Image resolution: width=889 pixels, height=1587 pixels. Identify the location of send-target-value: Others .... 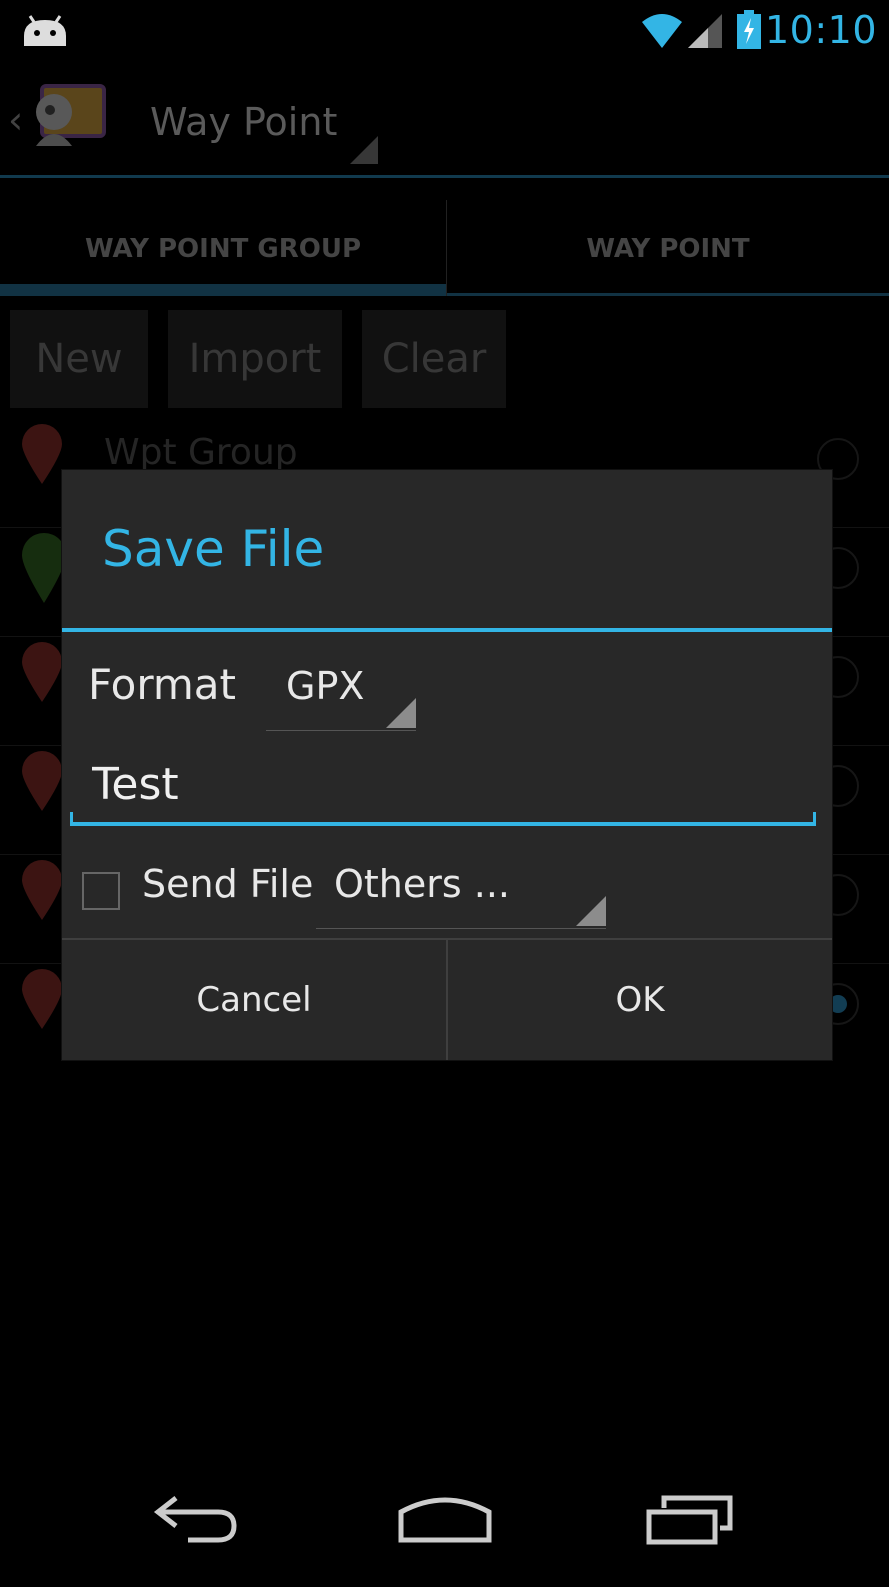
(422, 884).